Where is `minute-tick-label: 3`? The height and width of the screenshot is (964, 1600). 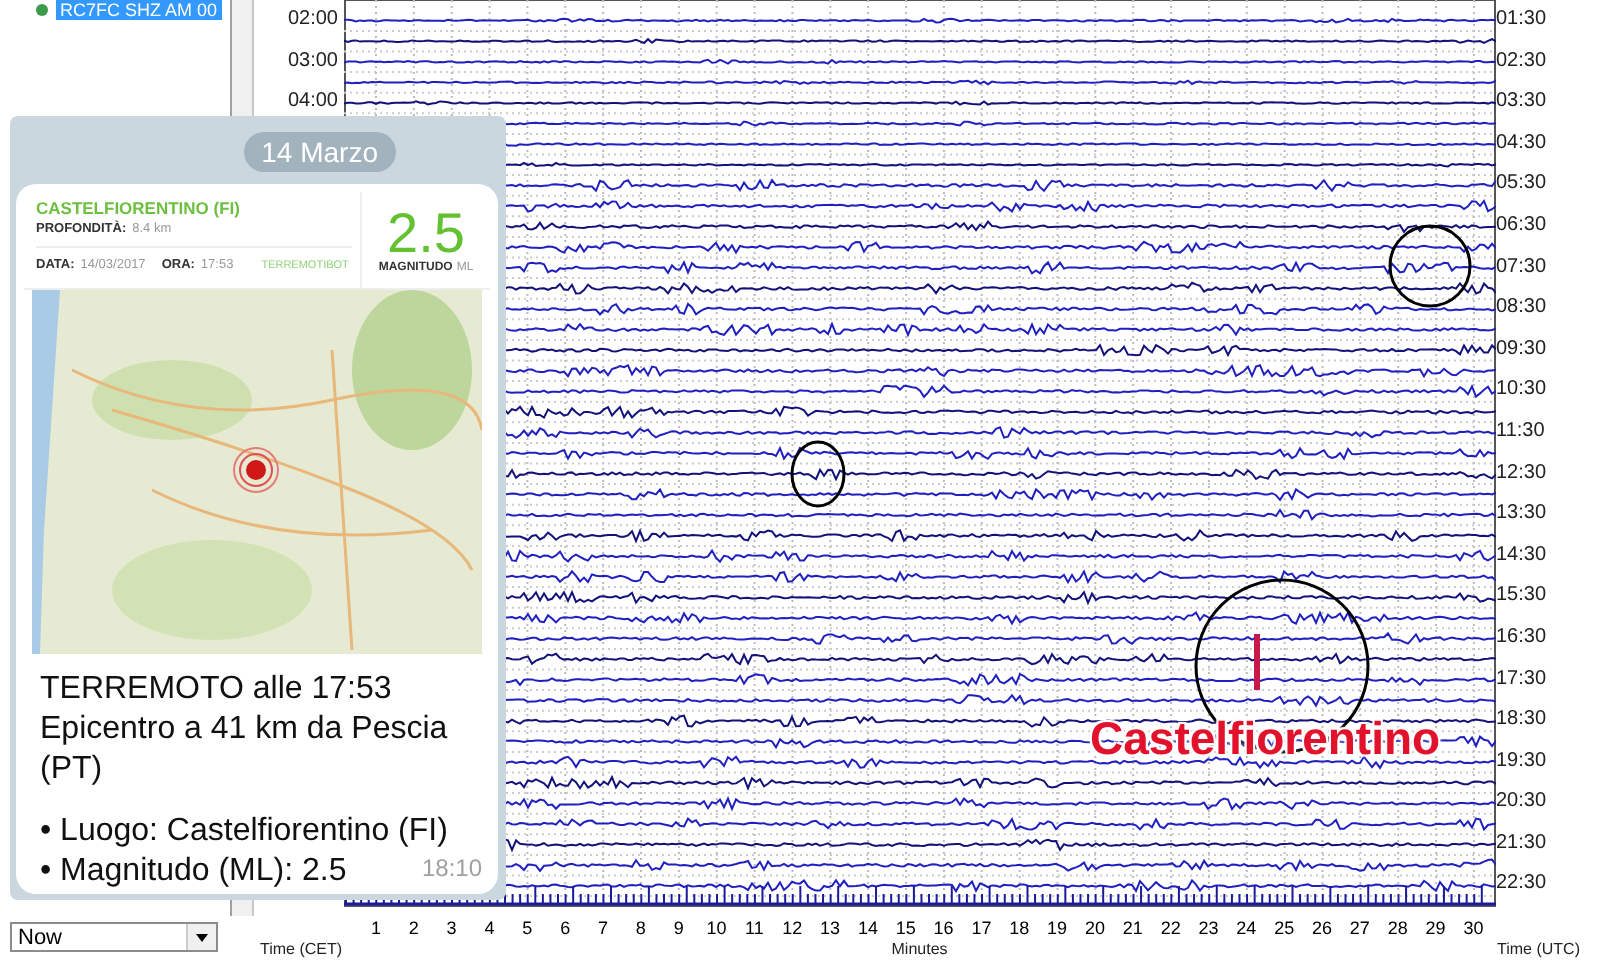
minute-tick-label: 3 is located at coordinates (451, 928).